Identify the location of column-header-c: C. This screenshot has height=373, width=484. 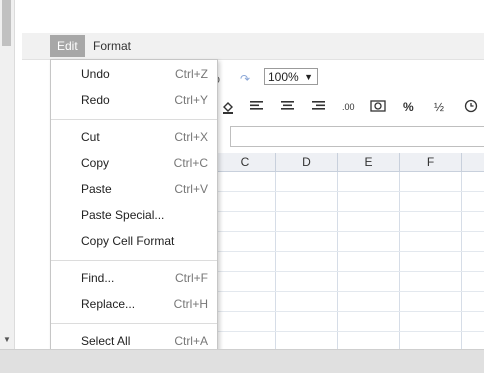
(245, 162).